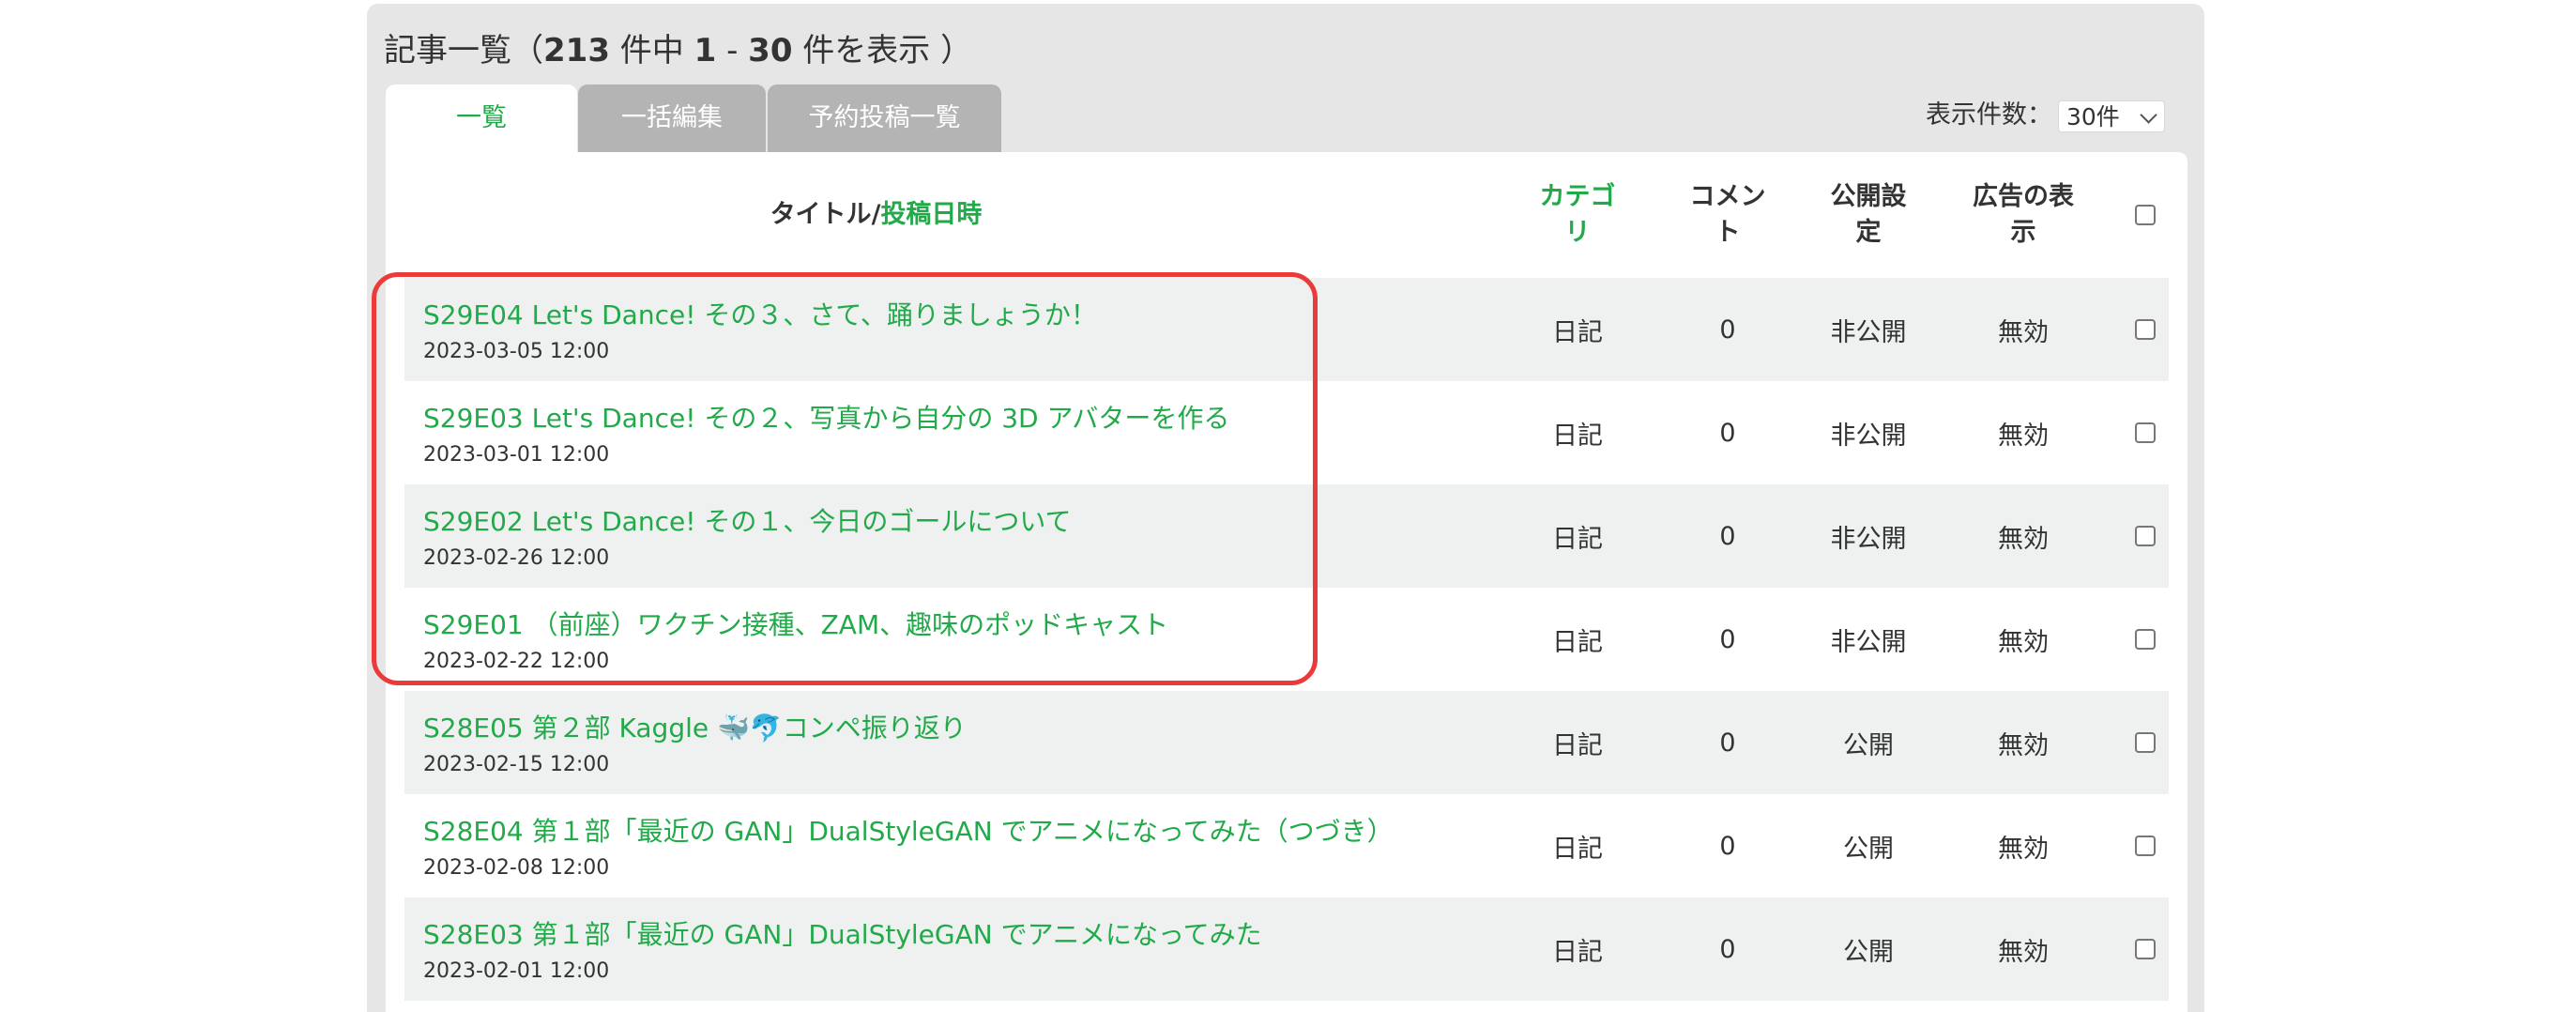 This screenshot has height=1012, width=2576. What do you see at coordinates (1578, 215) in the screenshot?
I see `header-category: カテゴ リ` at bounding box center [1578, 215].